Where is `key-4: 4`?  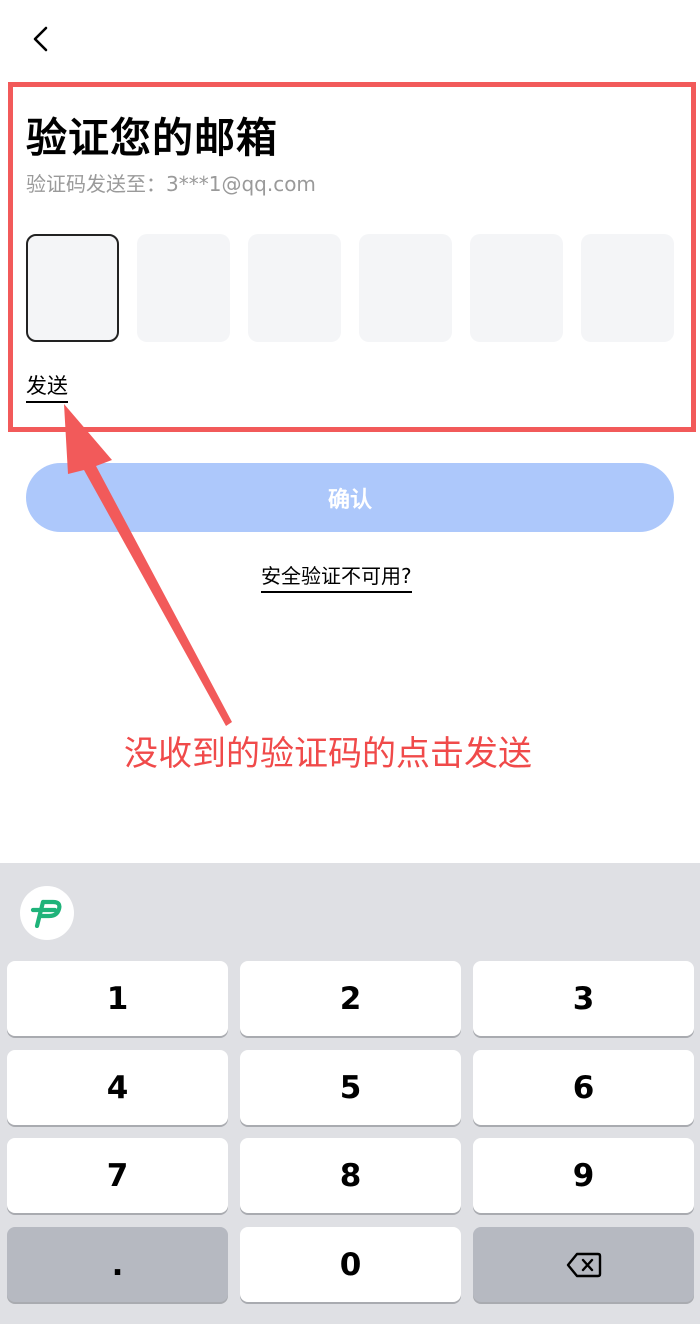 key-4: 4 is located at coordinates (117, 1087).